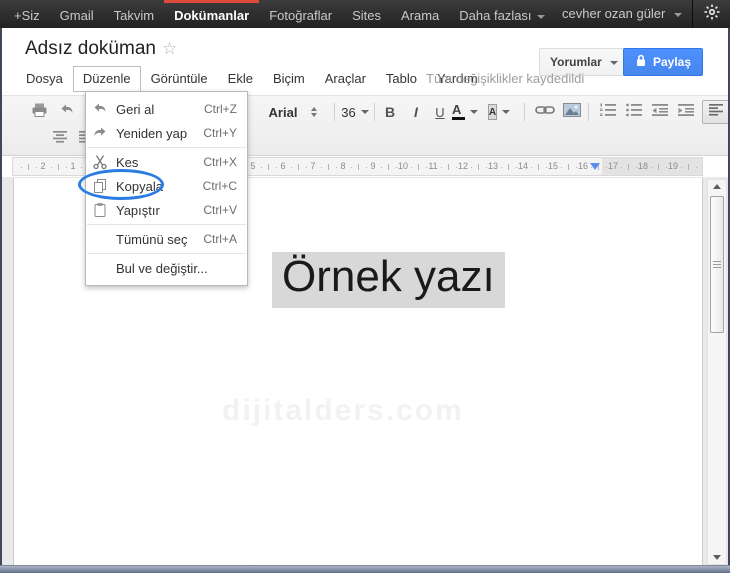  Describe the element at coordinates (179, 79) in the screenshot. I see `menu-görüntüle: Görüntüle` at that location.